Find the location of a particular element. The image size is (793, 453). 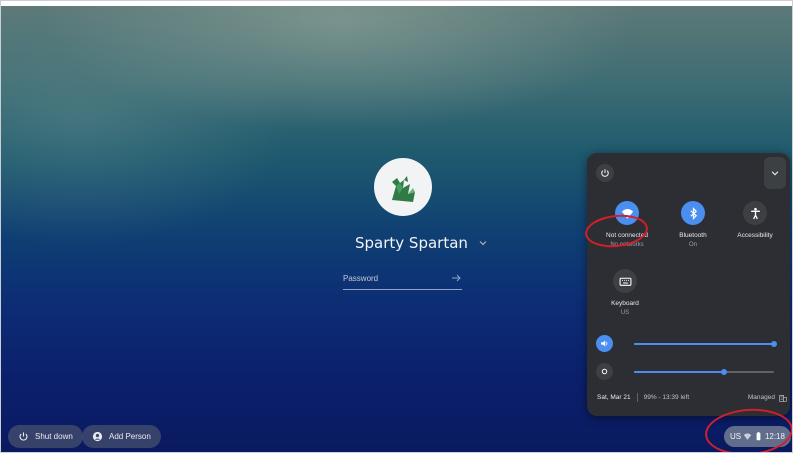

arrow-right-icon is located at coordinates (456, 278).